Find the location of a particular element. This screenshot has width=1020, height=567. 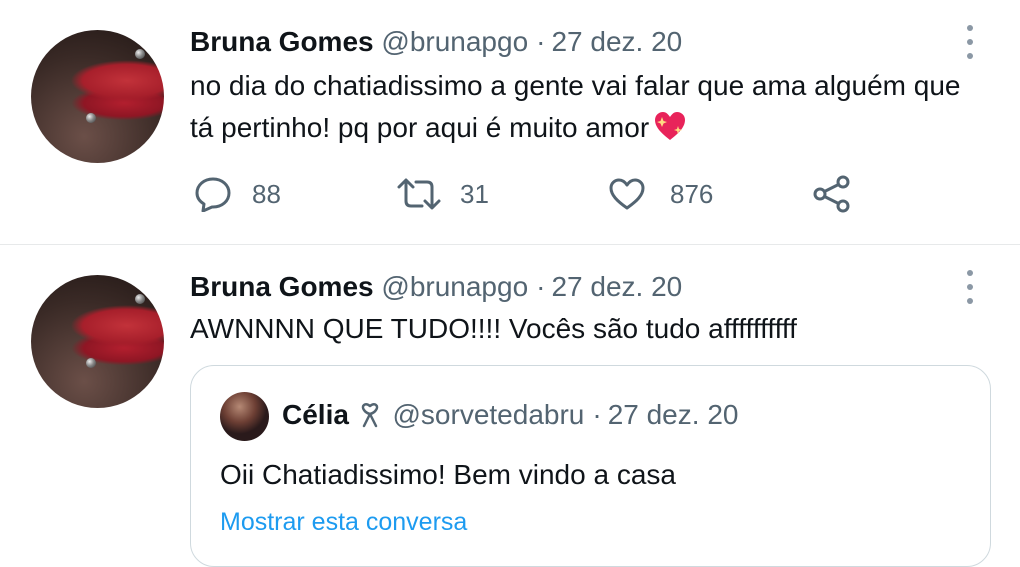

quote-author-handle: @sorvetedabru is located at coordinates (489, 414).